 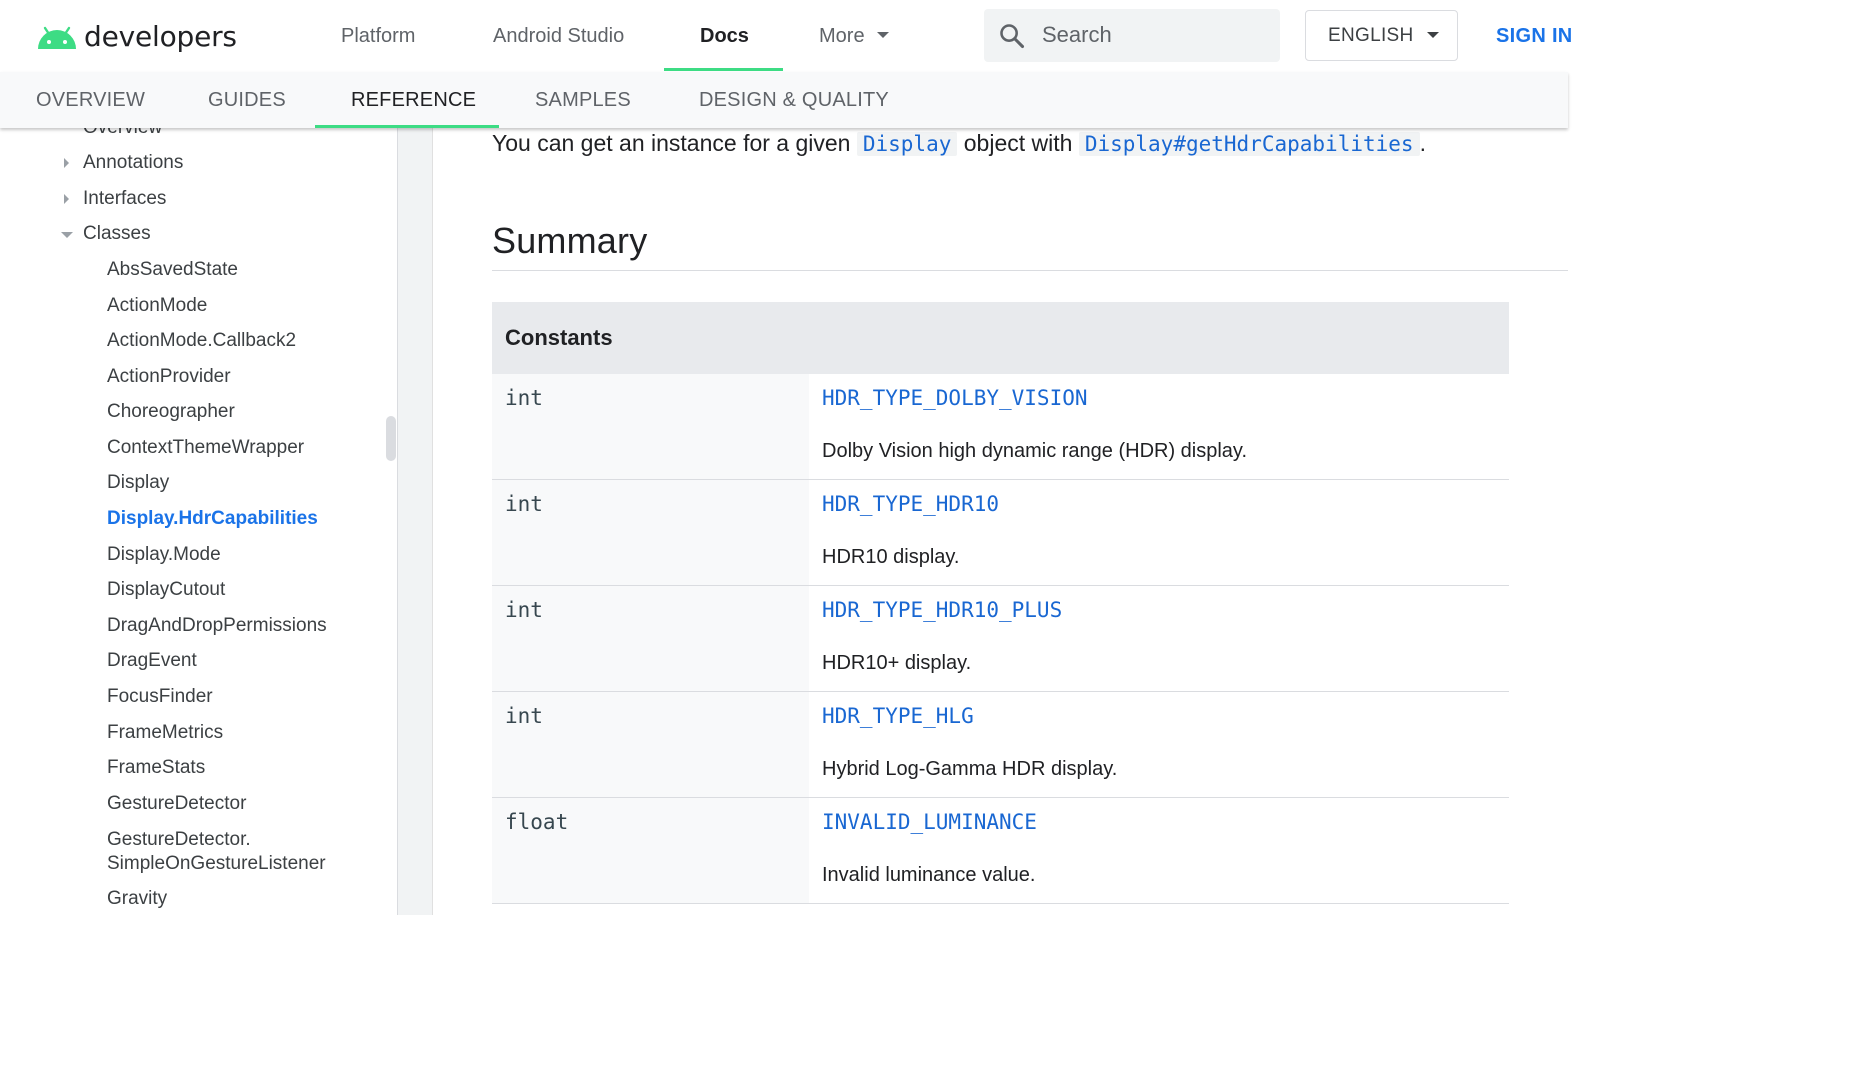 What do you see at coordinates (172, 270) in the screenshot?
I see `sidebar-class-item: AbsSavedState` at bounding box center [172, 270].